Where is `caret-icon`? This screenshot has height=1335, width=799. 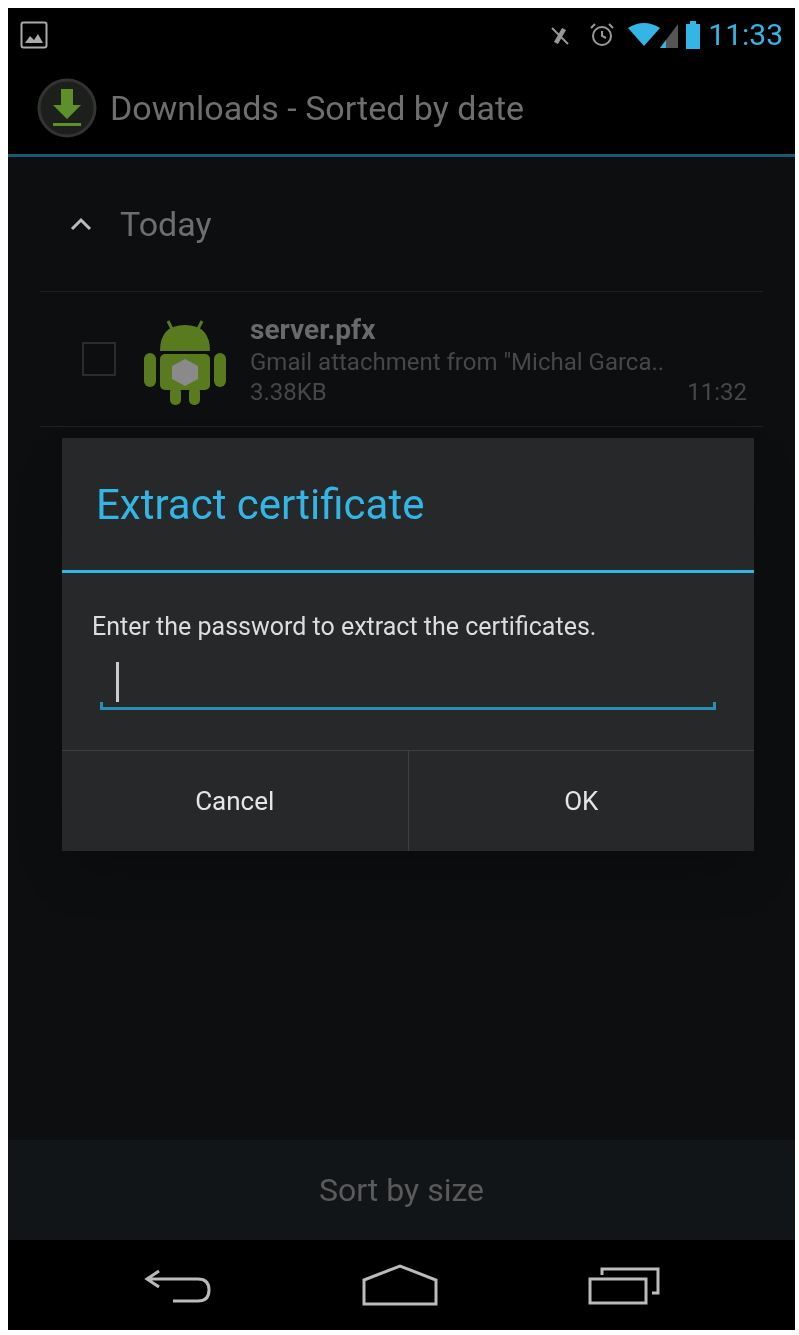
caret-icon is located at coordinates (81, 224).